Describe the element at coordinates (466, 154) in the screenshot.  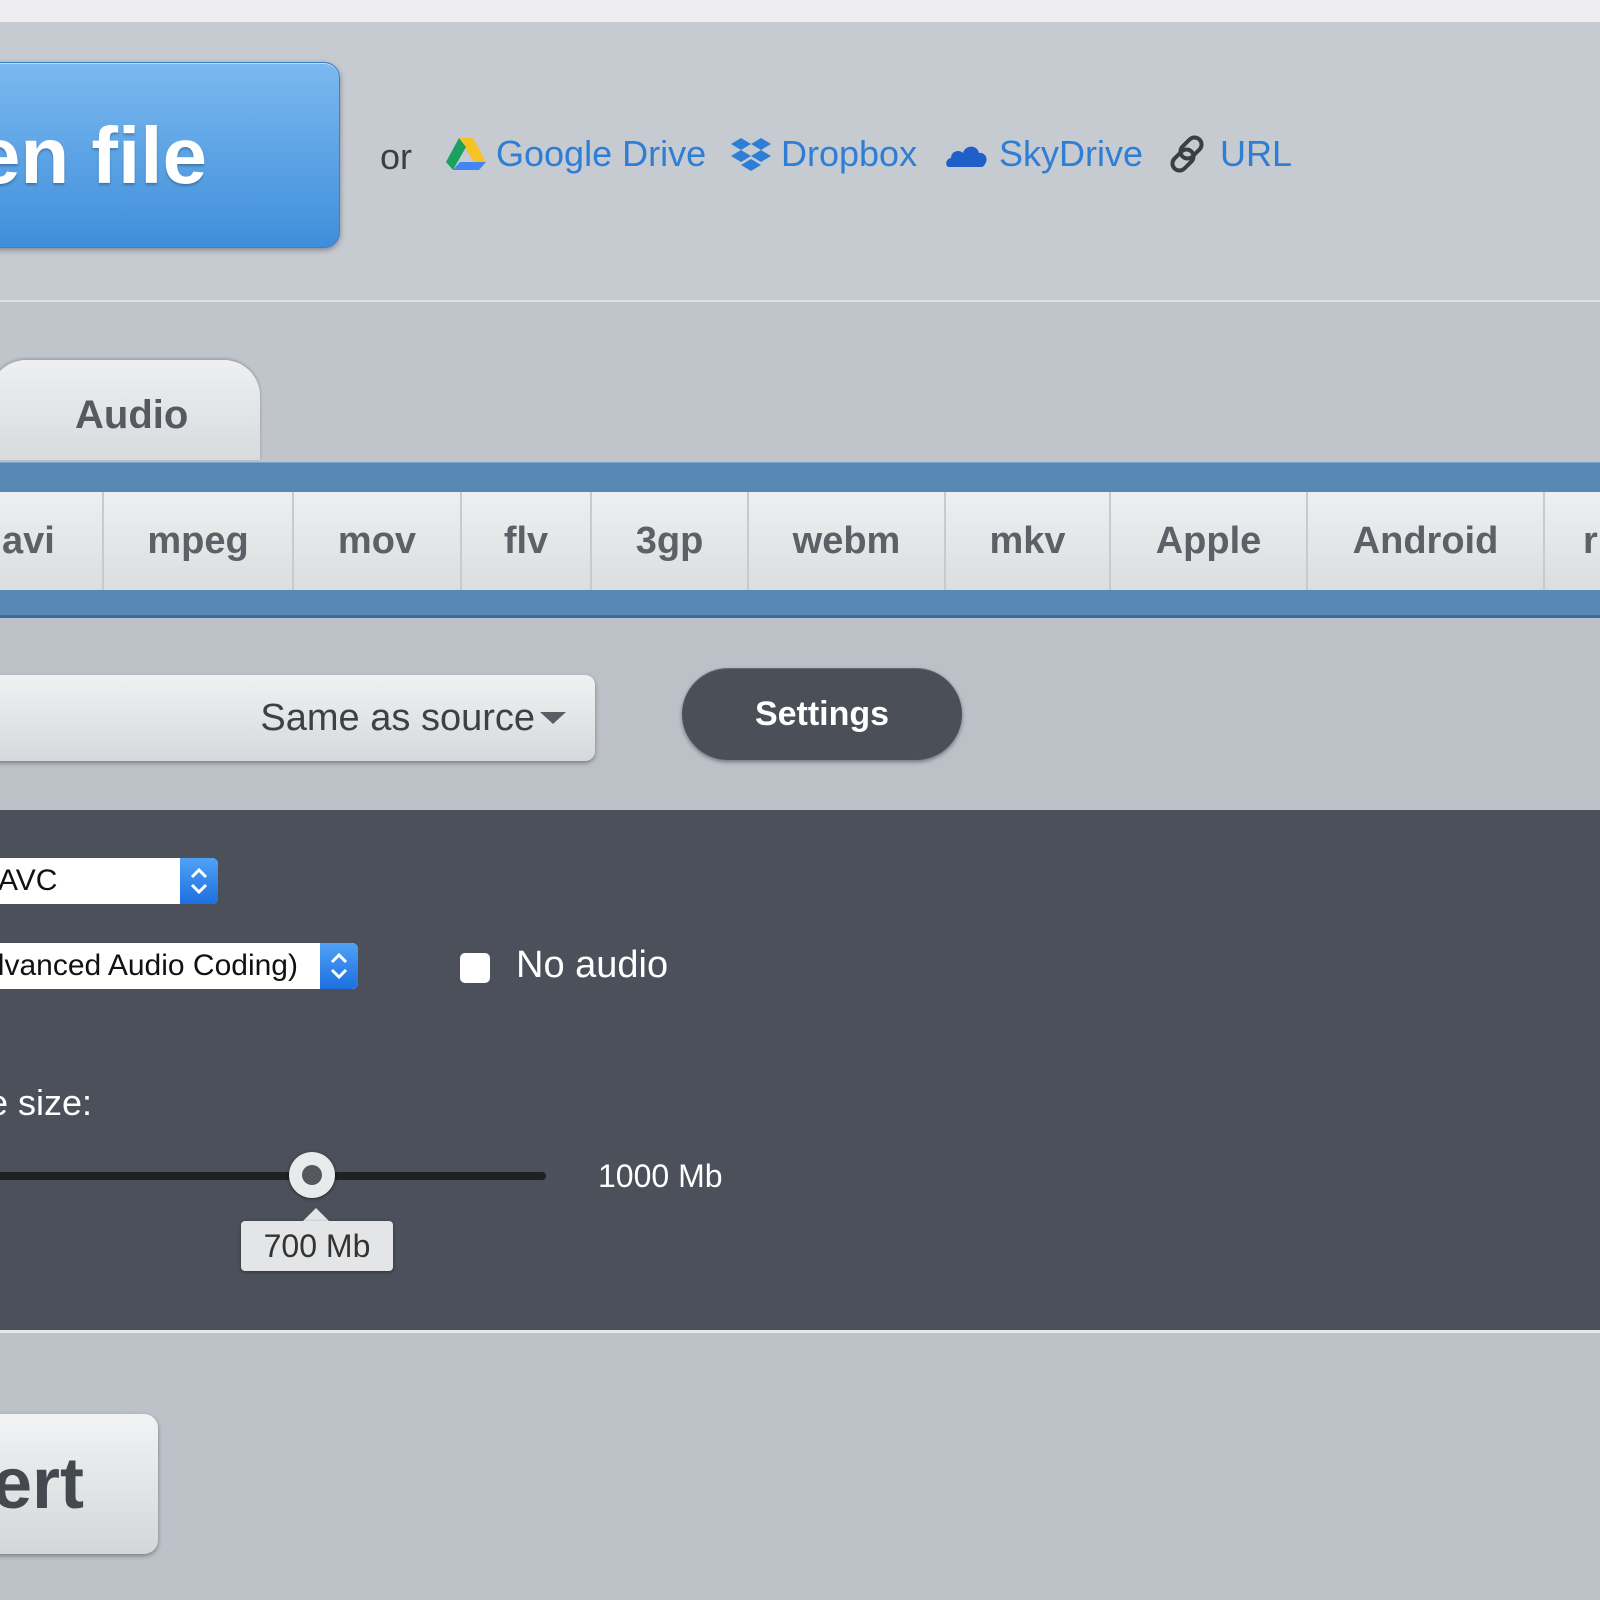
I see `google-drive-icon` at that location.